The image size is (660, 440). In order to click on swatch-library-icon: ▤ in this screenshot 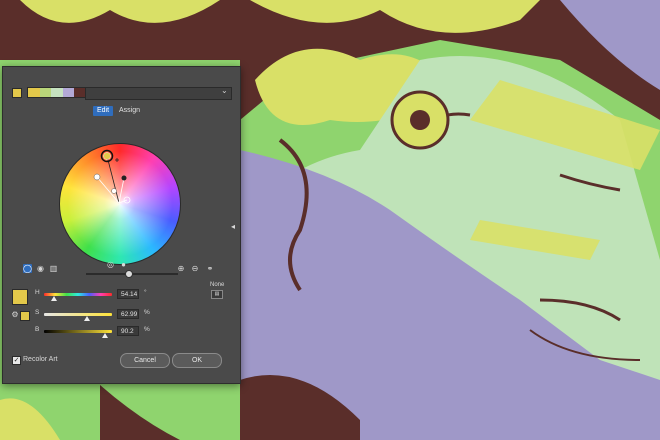, I will do `click(217, 294)`.